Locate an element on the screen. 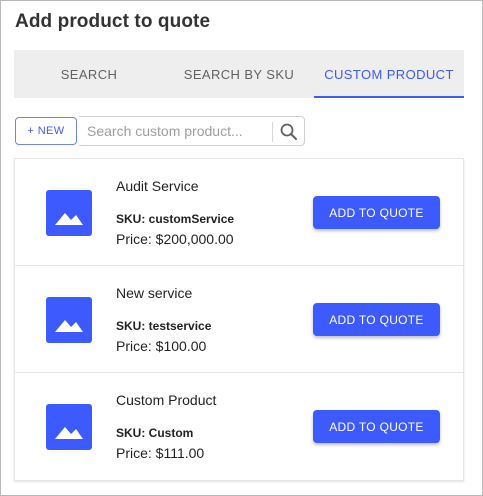 The width and height of the screenshot is (483, 496). dialog-title: Add product to quote is located at coordinates (113, 21).